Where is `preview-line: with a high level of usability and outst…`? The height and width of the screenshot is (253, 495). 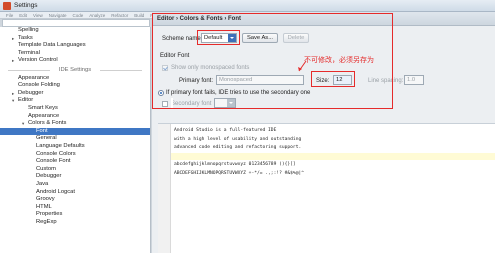
preview-line: with a high level of usability and outst… is located at coordinates (238, 139).